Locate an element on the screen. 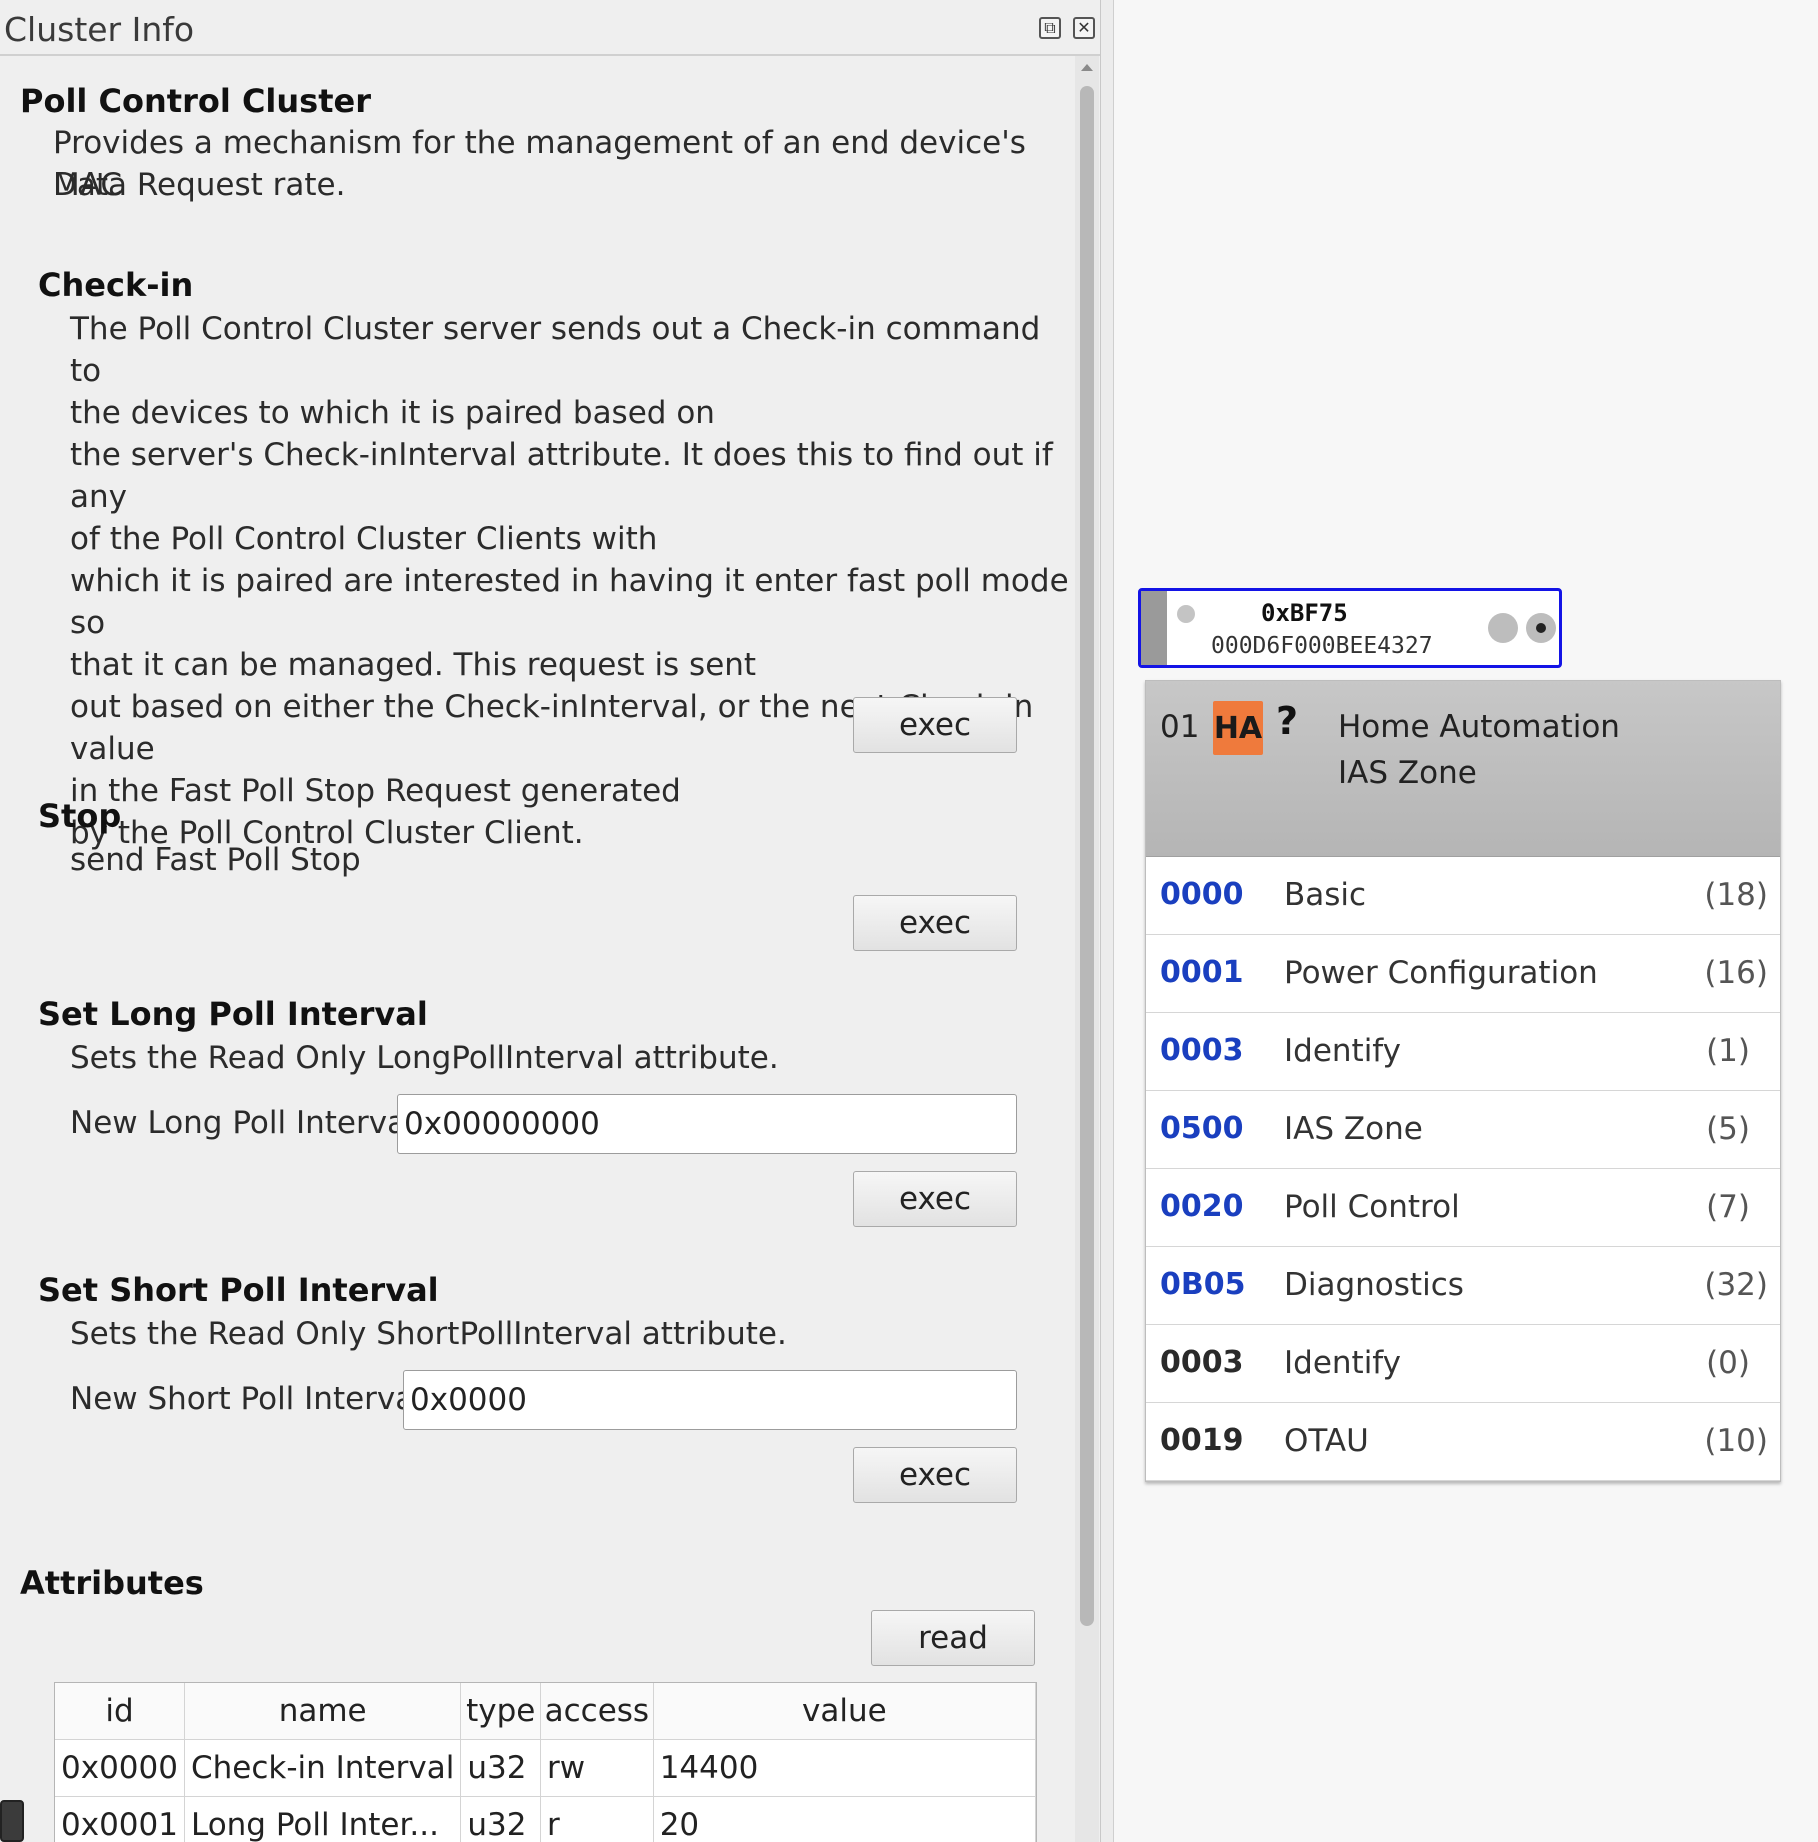 Image resolution: width=1818 pixels, height=1842 pixels. table-header-row: id name type access value is located at coordinates (545, 1711).